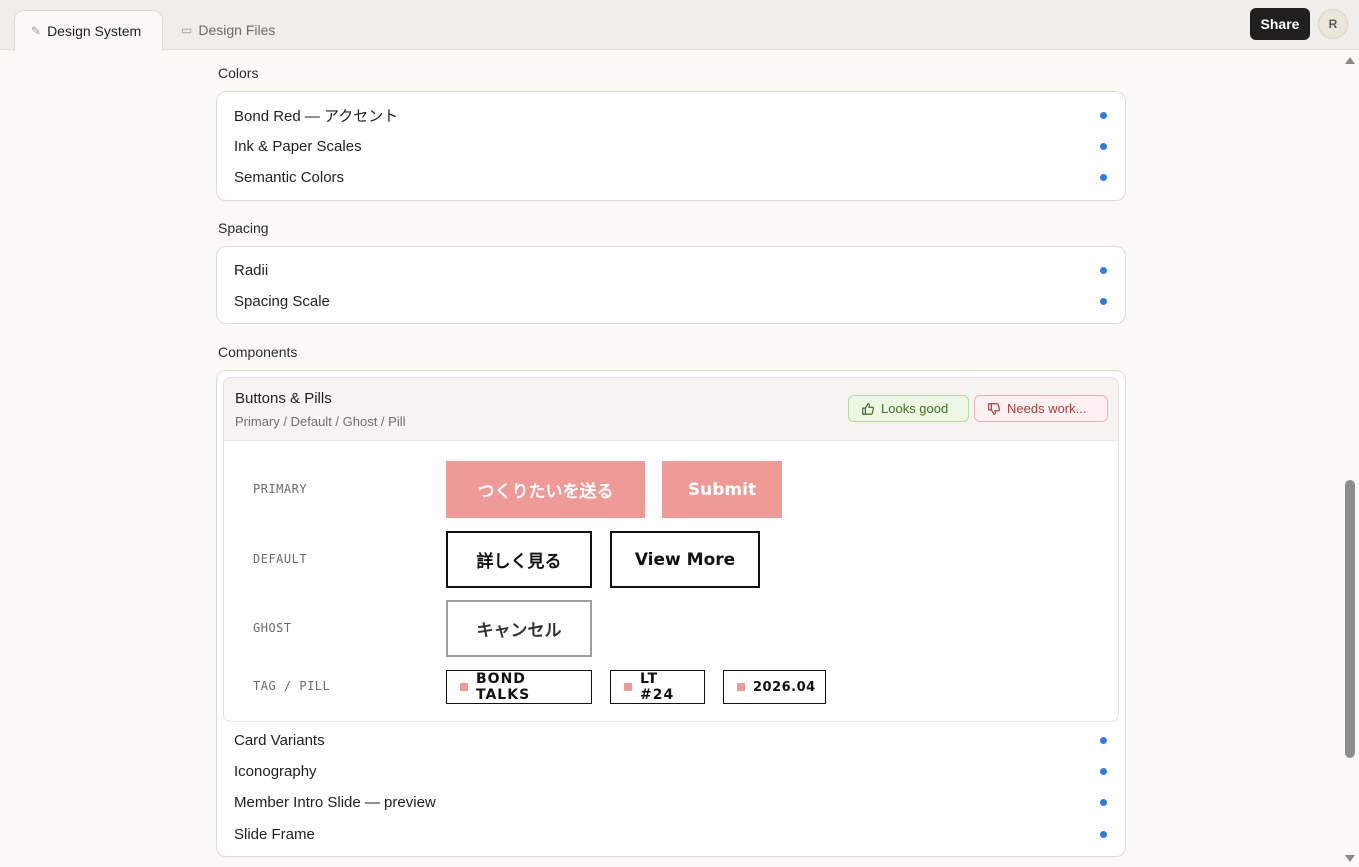 Image resolution: width=1359 pixels, height=867 pixels. What do you see at coordinates (187, 30) in the screenshot?
I see `folder-icon: ▭` at bounding box center [187, 30].